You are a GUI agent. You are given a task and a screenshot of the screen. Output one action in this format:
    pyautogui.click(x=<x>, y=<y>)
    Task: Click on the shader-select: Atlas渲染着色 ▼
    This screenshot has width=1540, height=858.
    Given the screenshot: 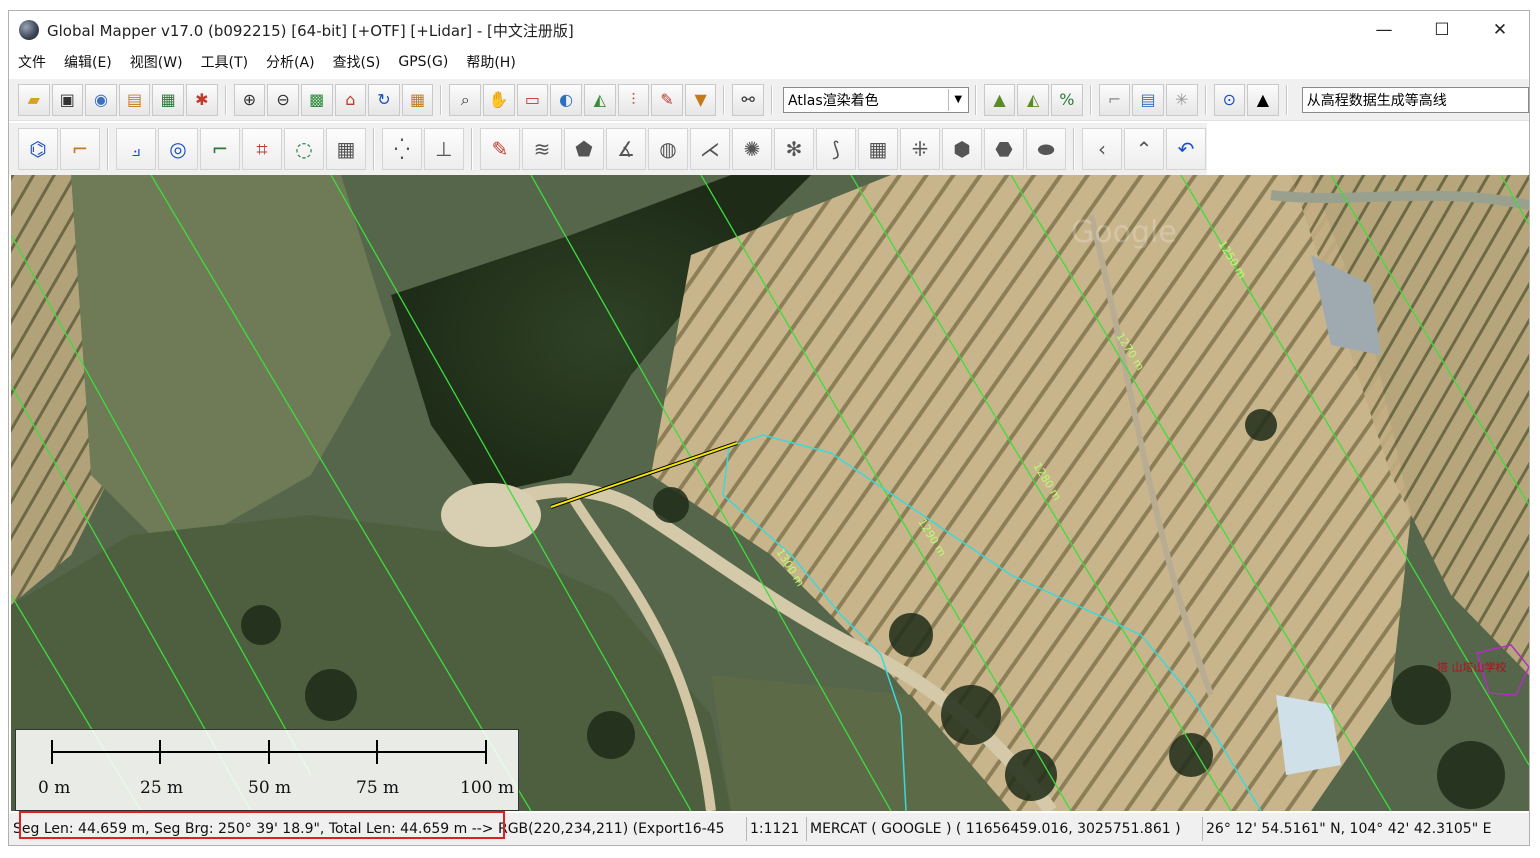 What is the action you would take?
    pyautogui.click(x=876, y=99)
    